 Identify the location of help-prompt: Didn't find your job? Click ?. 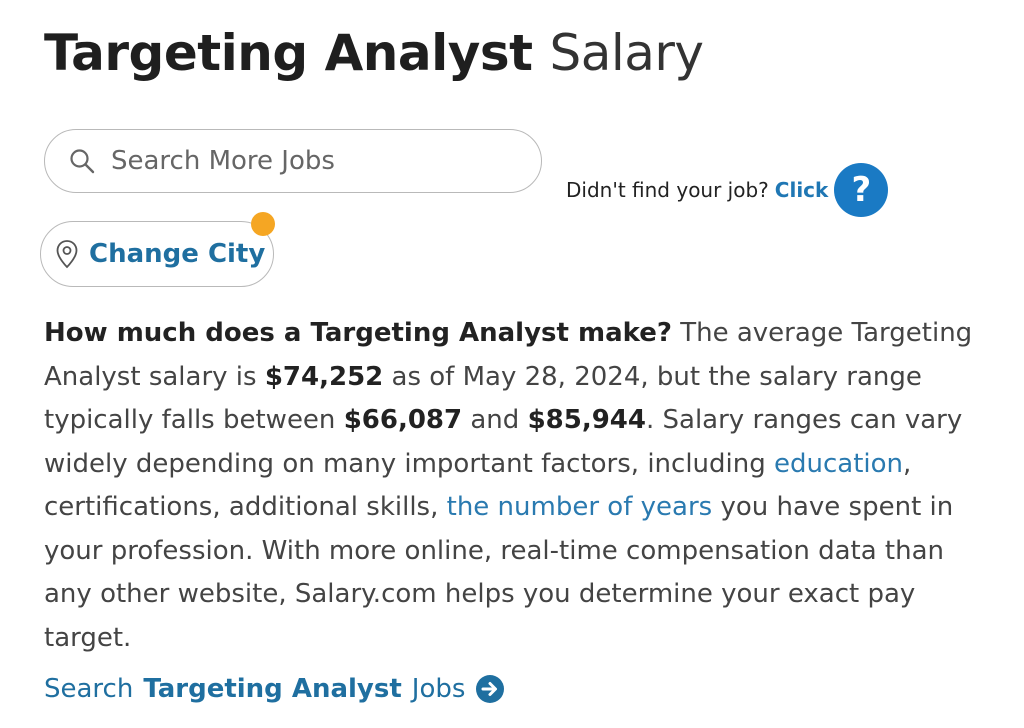
(727, 190).